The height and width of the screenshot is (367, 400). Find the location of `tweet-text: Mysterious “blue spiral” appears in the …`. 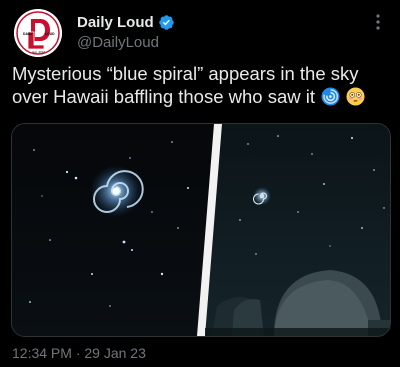

tweet-text: Mysterious “blue spiral” appears in the … is located at coordinates (202, 85).